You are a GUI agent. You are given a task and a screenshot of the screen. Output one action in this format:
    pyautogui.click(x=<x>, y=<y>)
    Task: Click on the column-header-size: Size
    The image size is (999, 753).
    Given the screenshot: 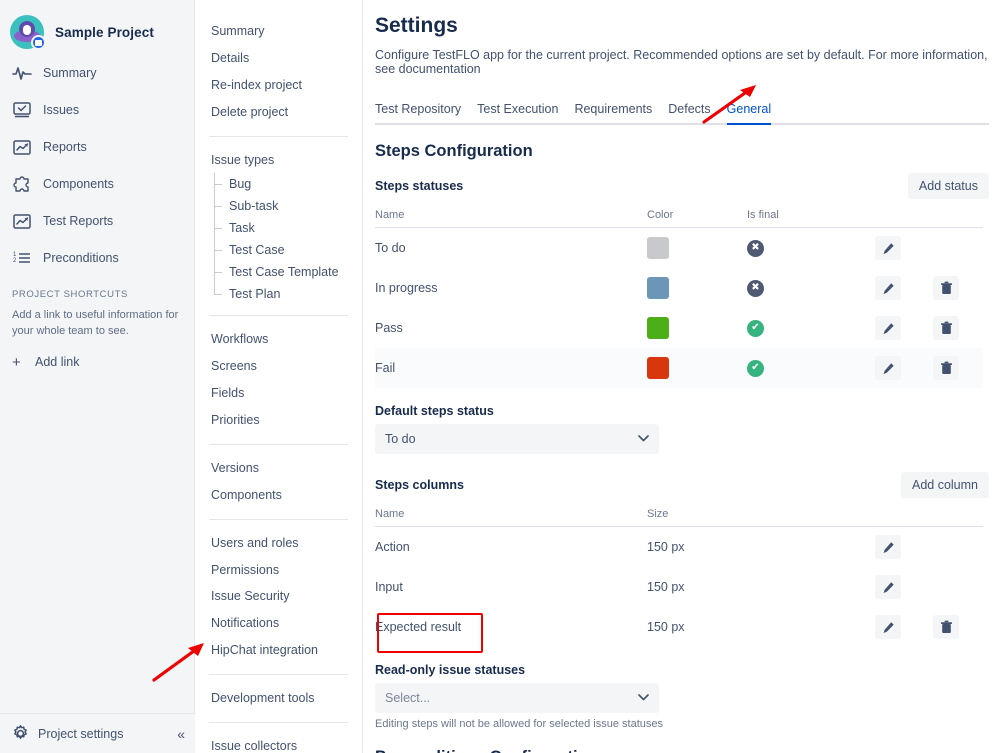 What is the action you would take?
    pyautogui.click(x=761, y=515)
    